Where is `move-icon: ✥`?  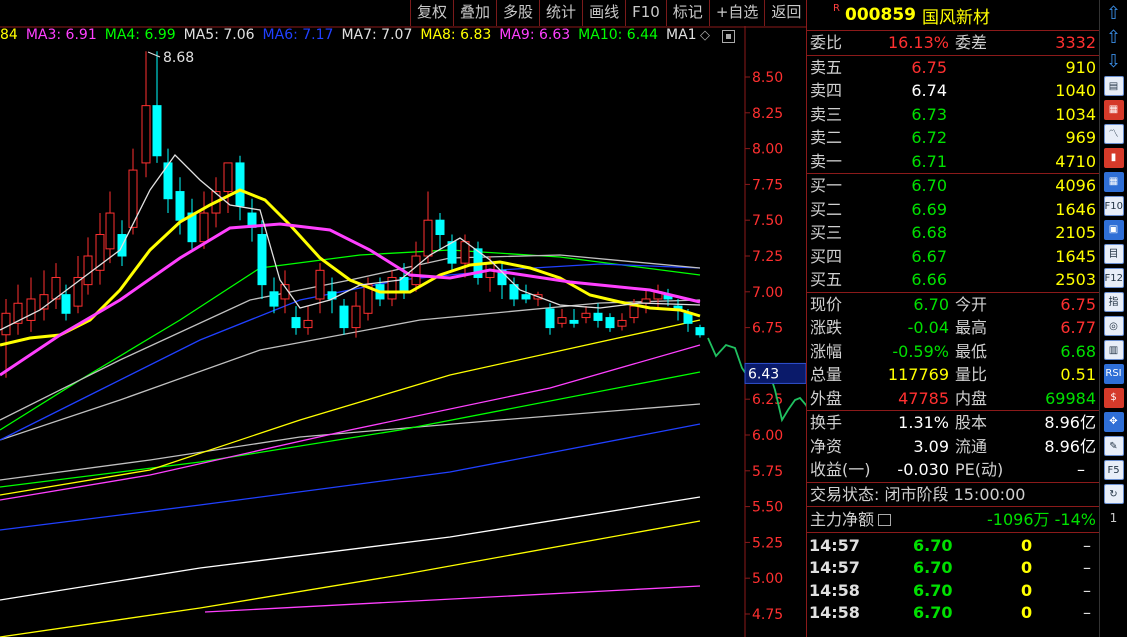 move-icon: ✥ is located at coordinates (1113, 422).